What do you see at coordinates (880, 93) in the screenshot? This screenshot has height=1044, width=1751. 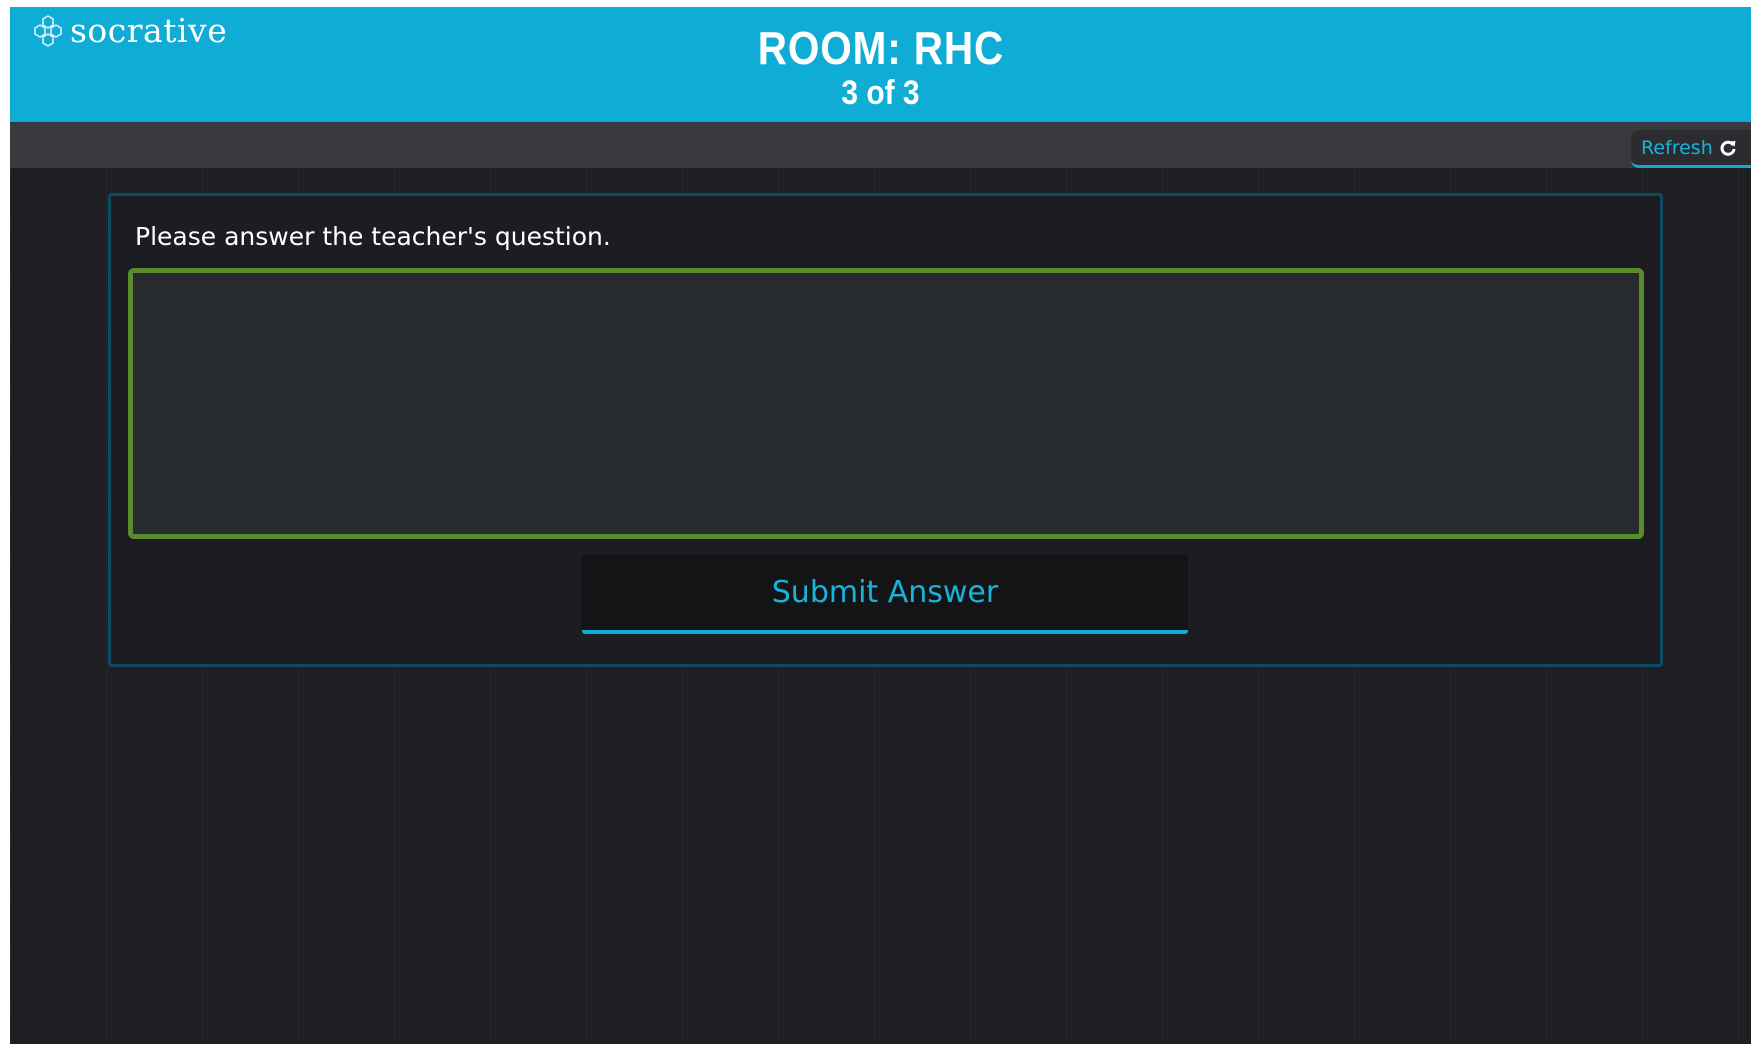 I see `question-progress: 3 of 3` at bounding box center [880, 93].